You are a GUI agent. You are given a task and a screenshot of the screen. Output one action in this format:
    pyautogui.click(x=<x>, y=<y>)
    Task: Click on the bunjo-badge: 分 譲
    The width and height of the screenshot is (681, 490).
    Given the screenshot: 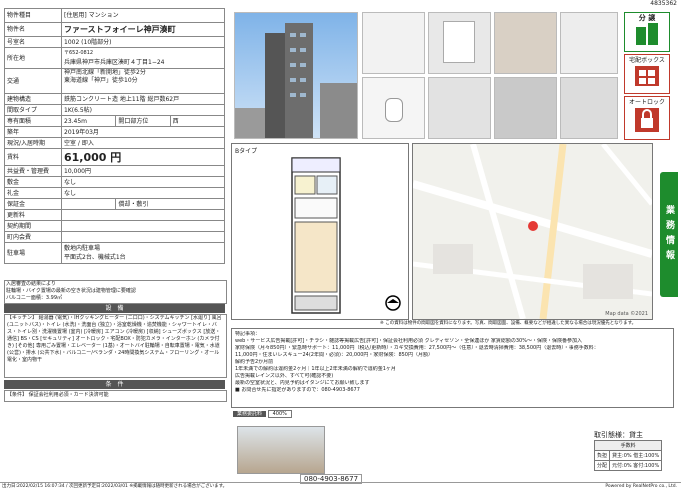 What is the action you would take?
    pyautogui.click(x=647, y=32)
    